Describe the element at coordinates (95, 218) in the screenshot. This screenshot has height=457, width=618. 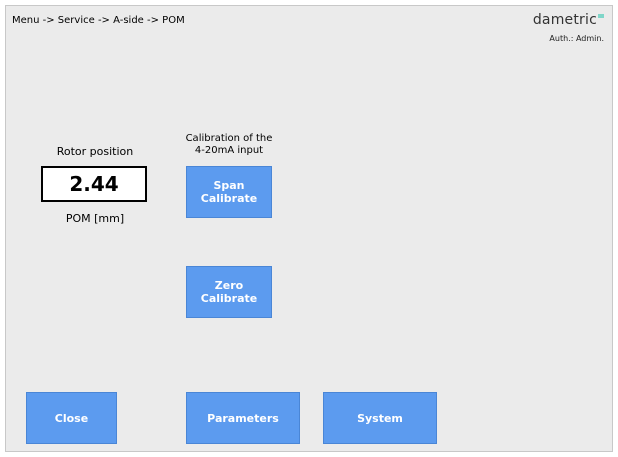
I see `rotor-position-unit: POM [mm]` at that location.